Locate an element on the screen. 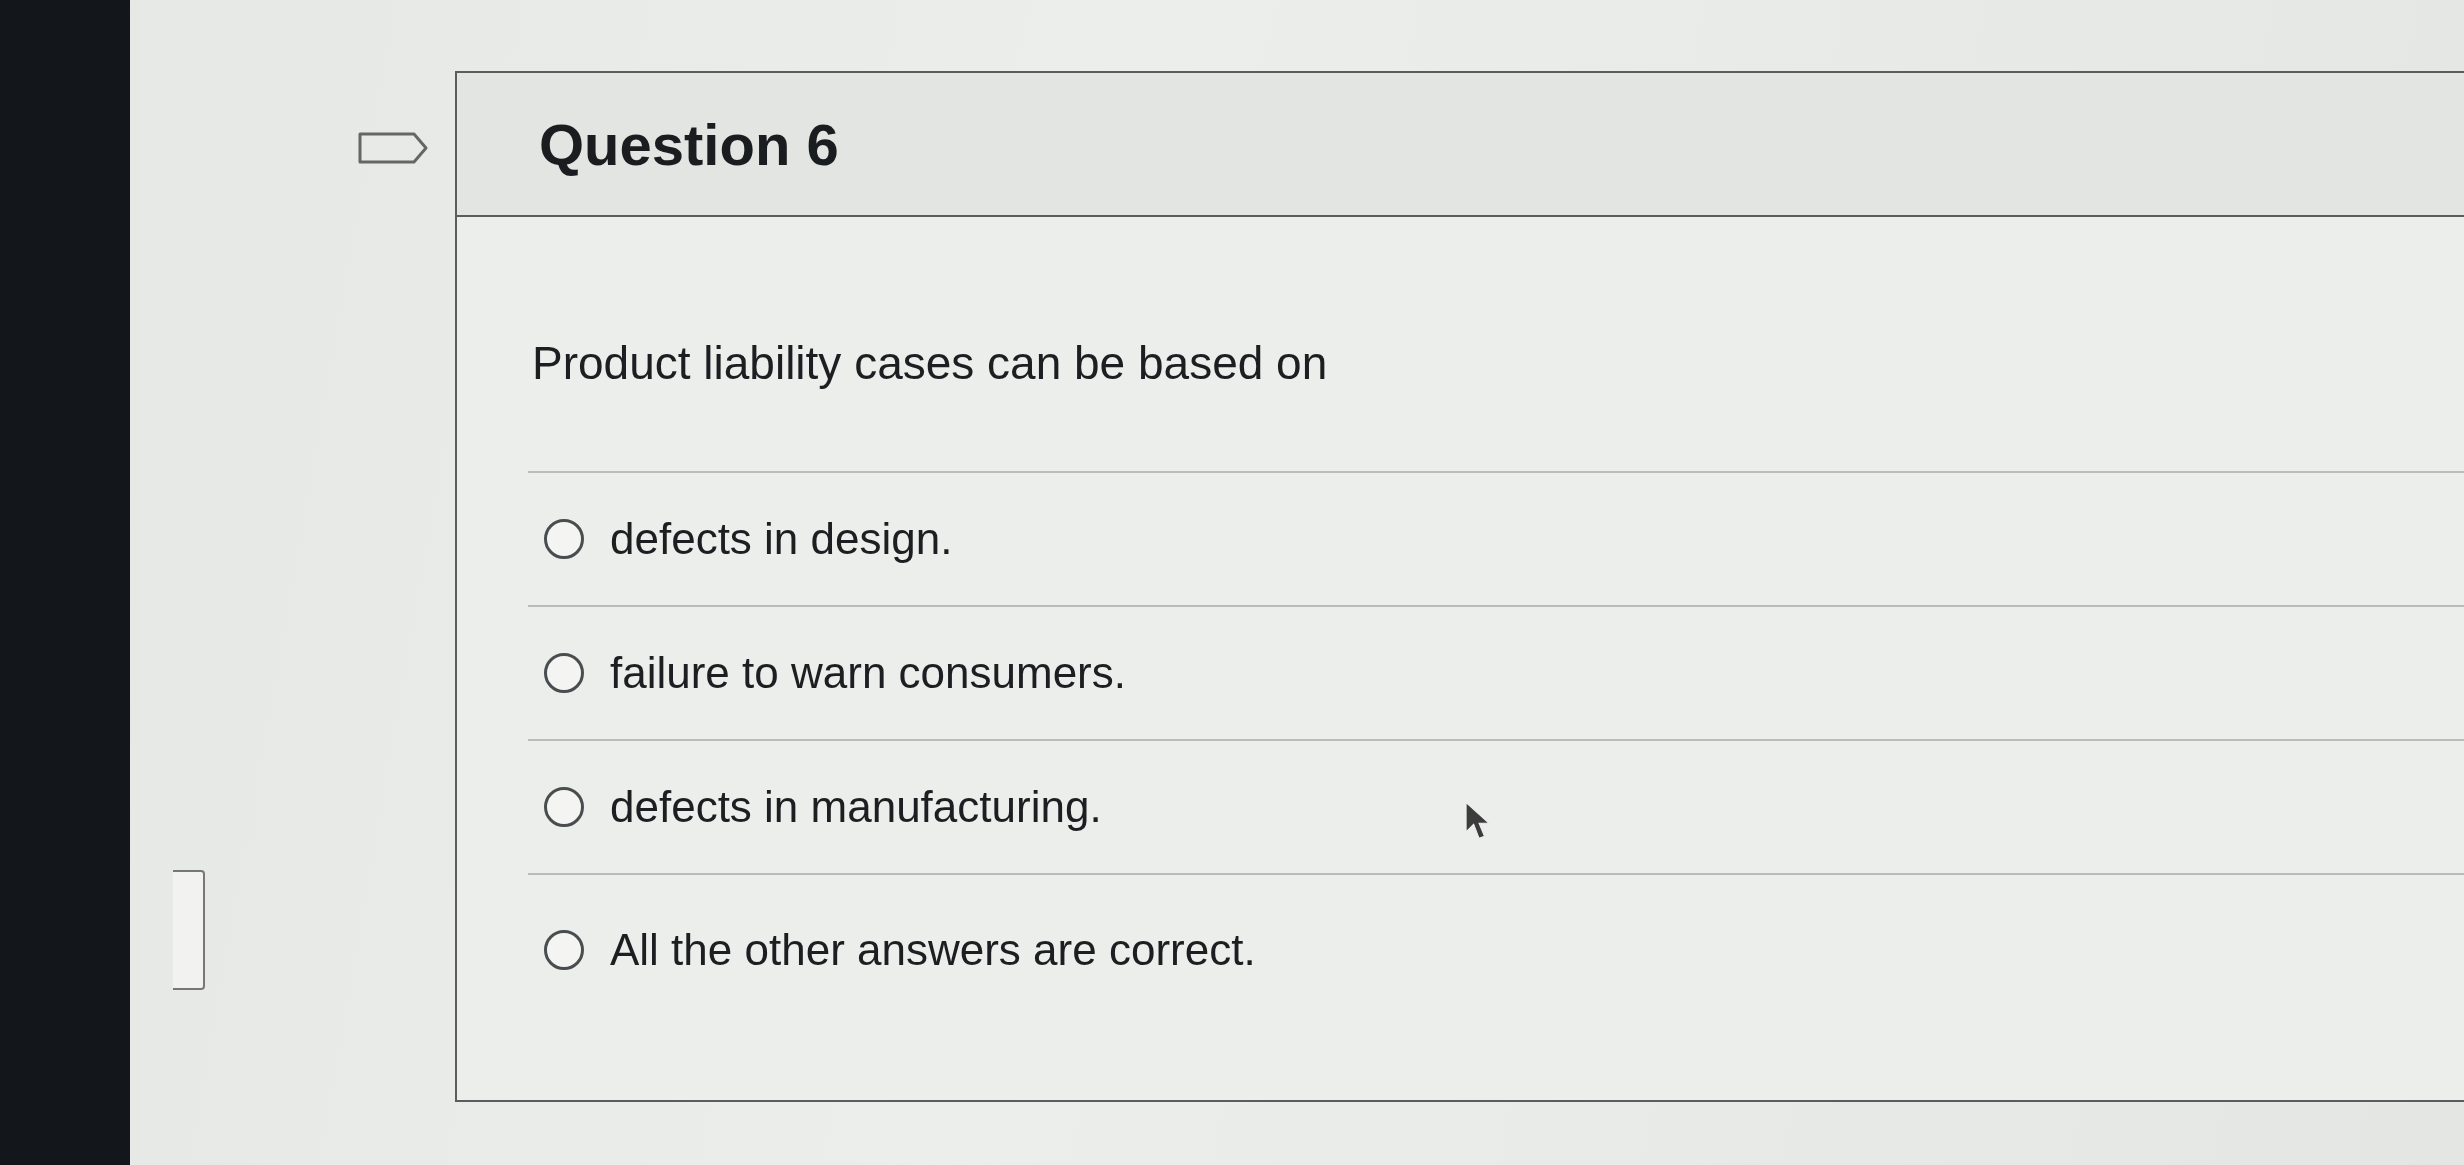 This screenshot has width=2464, height=1165. question-title: Question 6 is located at coordinates (689, 144).